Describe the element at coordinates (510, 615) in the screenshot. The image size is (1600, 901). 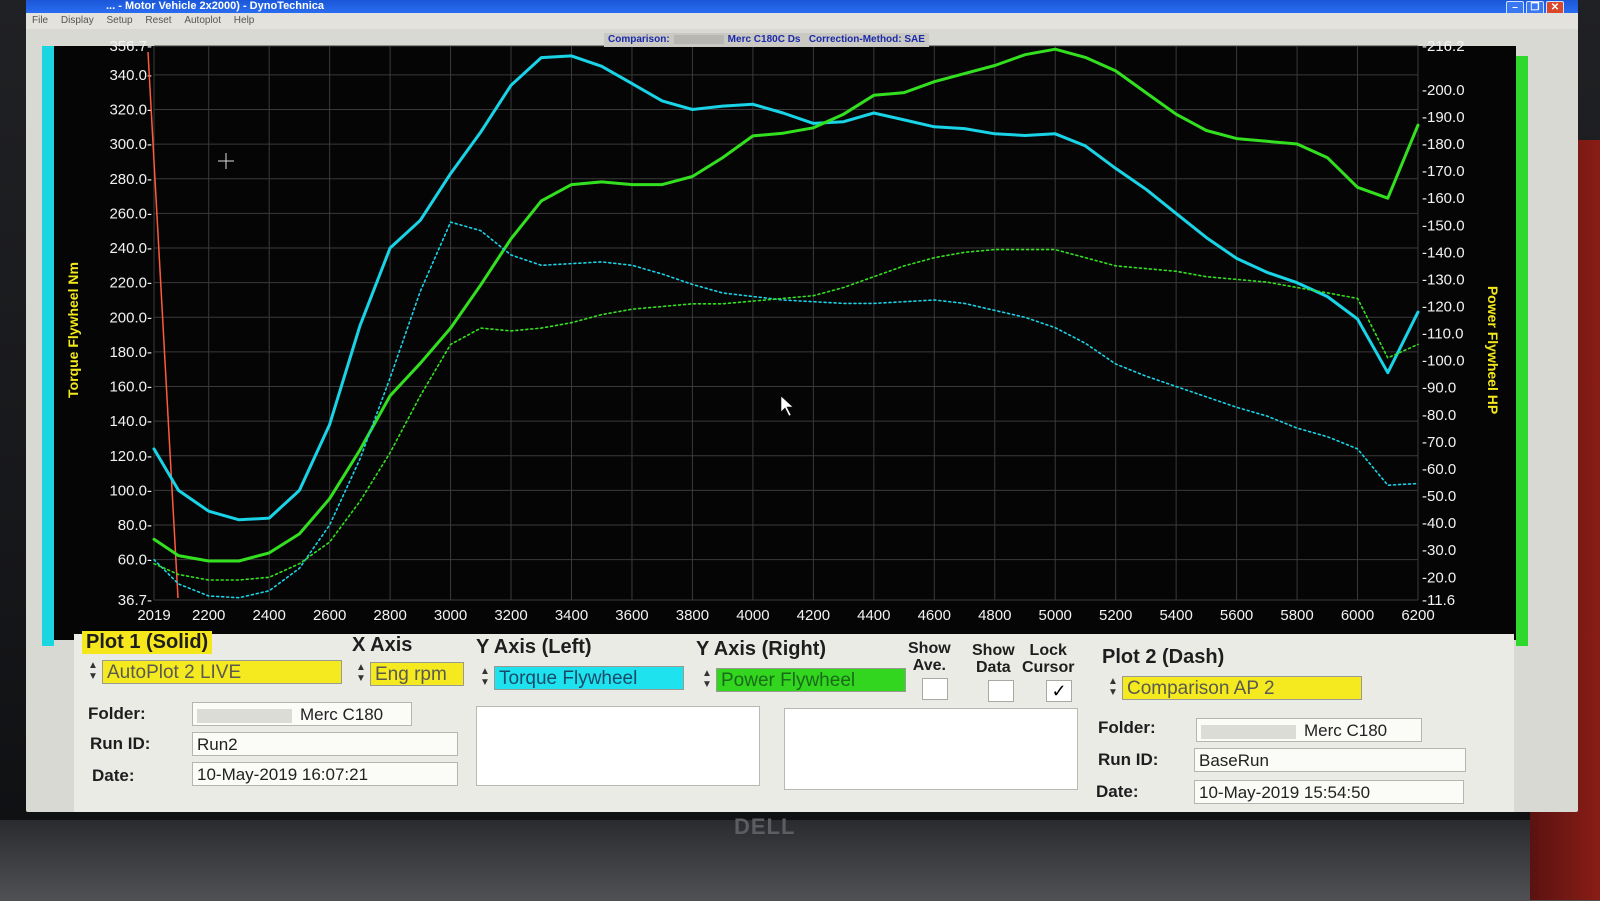
I see `x-tick-label: 3200` at that location.